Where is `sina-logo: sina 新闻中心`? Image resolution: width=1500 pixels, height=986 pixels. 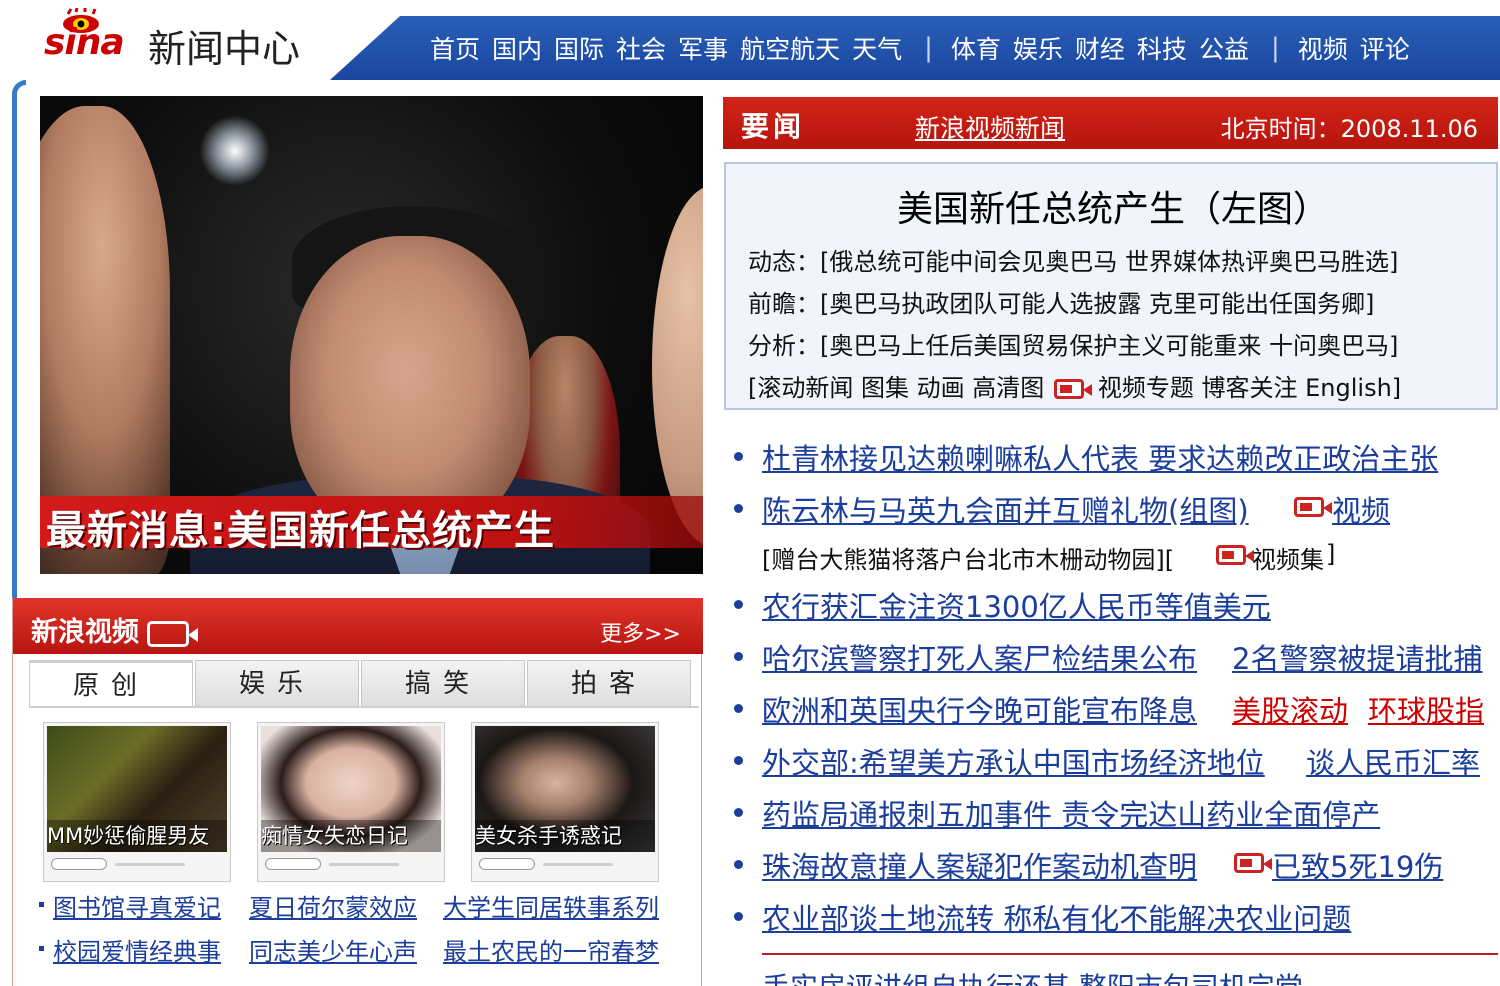
sina-logo: sina 新闻中心 is located at coordinates (190, 39).